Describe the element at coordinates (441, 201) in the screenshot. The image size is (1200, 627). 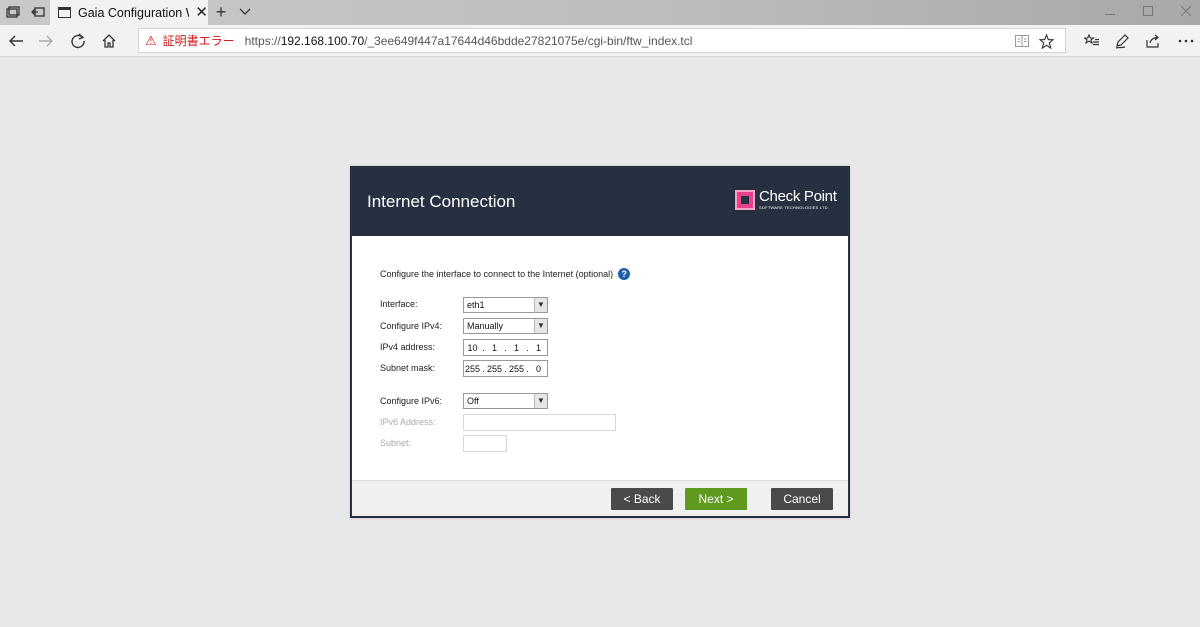
I see `dialog-title: Internet Connection` at that location.